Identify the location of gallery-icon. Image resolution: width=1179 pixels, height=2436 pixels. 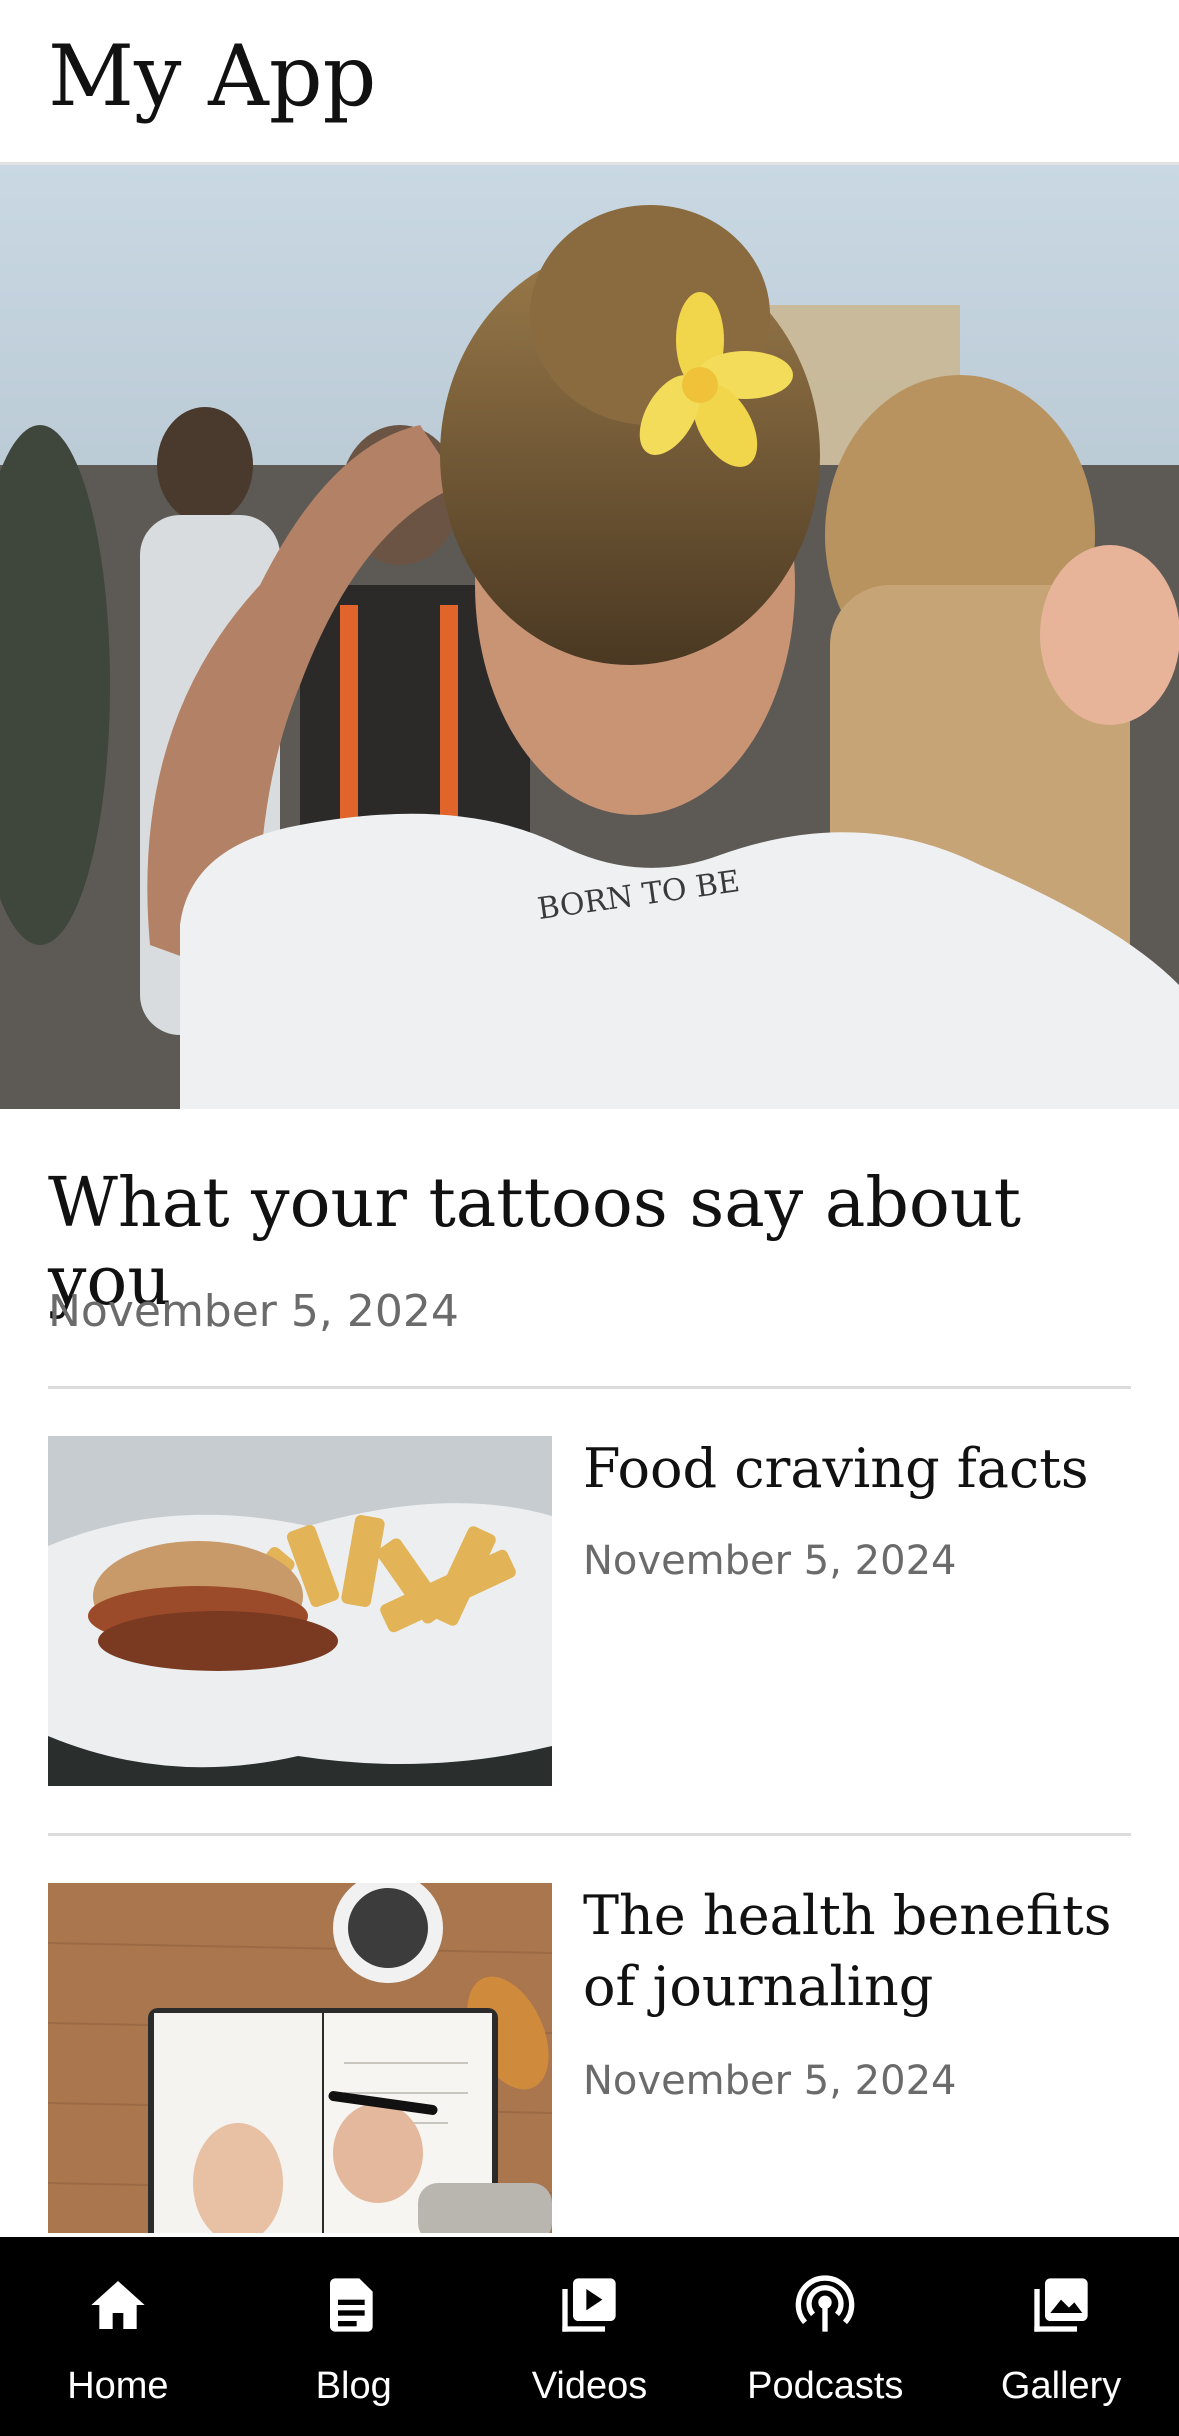
(1061, 2305).